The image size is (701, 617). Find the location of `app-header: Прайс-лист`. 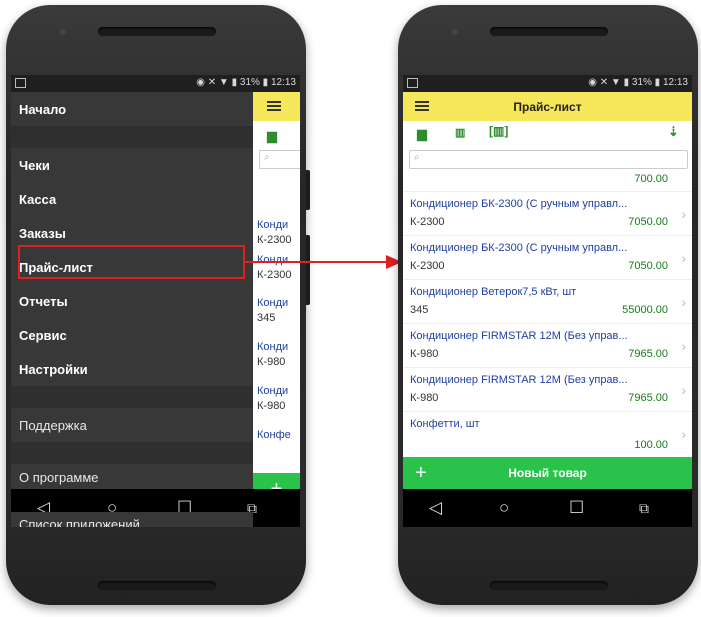

app-header: Прайс-лист is located at coordinates (547, 106).